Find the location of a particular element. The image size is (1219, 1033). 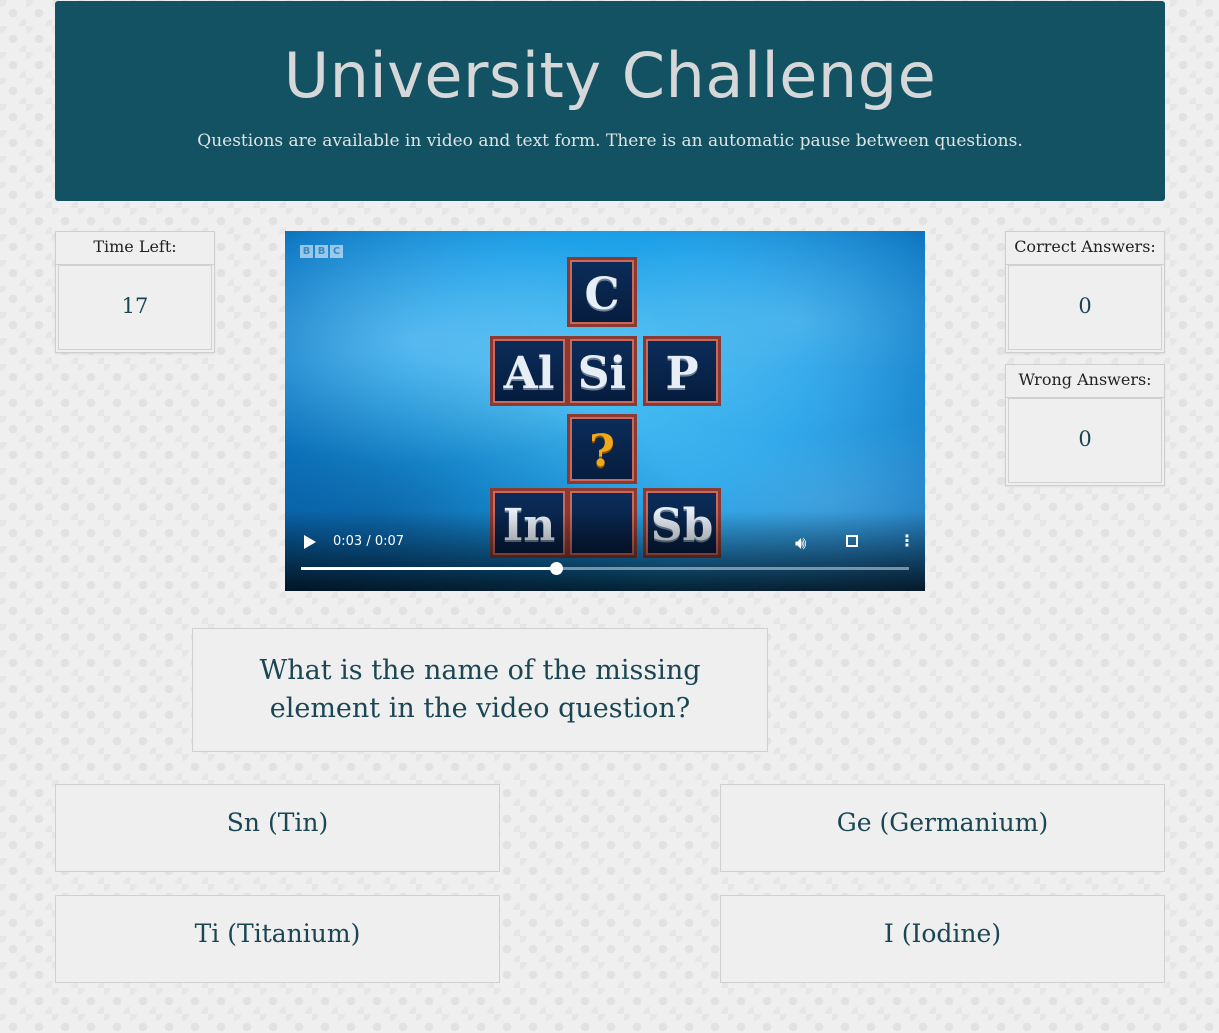

element-tile-missing: ? is located at coordinates (602, 449).